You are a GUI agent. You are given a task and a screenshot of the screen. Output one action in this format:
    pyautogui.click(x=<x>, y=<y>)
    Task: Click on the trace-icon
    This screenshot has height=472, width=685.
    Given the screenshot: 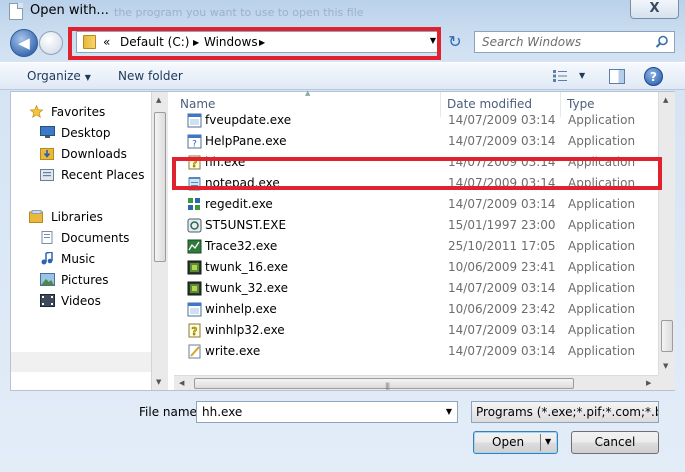 What is the action you would take?
    pyautogui.click(x=194, y=246)
    